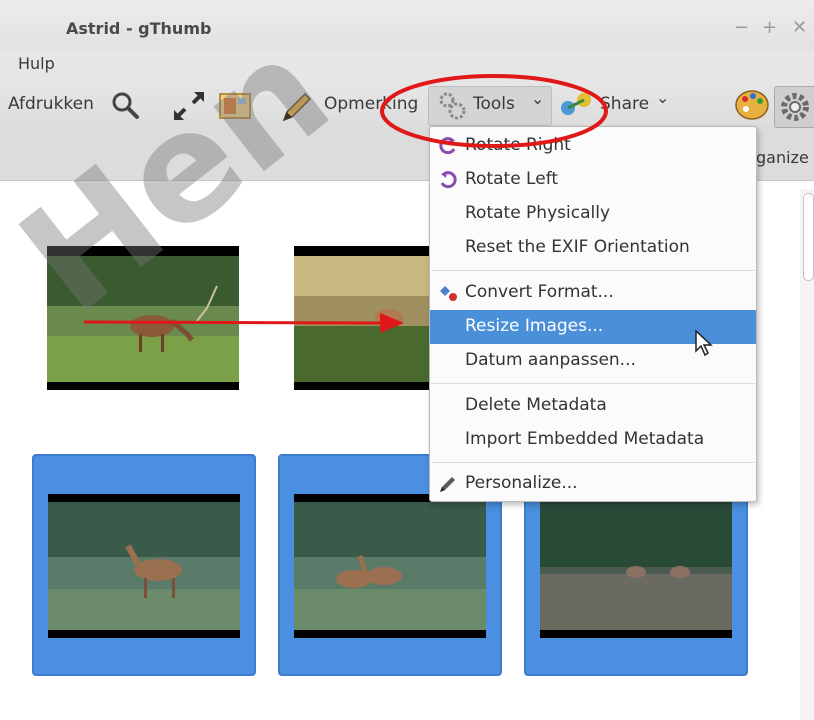 This screenshot has height=720, width=814. I want to click on selected-thumbnail, so click(144, 565).